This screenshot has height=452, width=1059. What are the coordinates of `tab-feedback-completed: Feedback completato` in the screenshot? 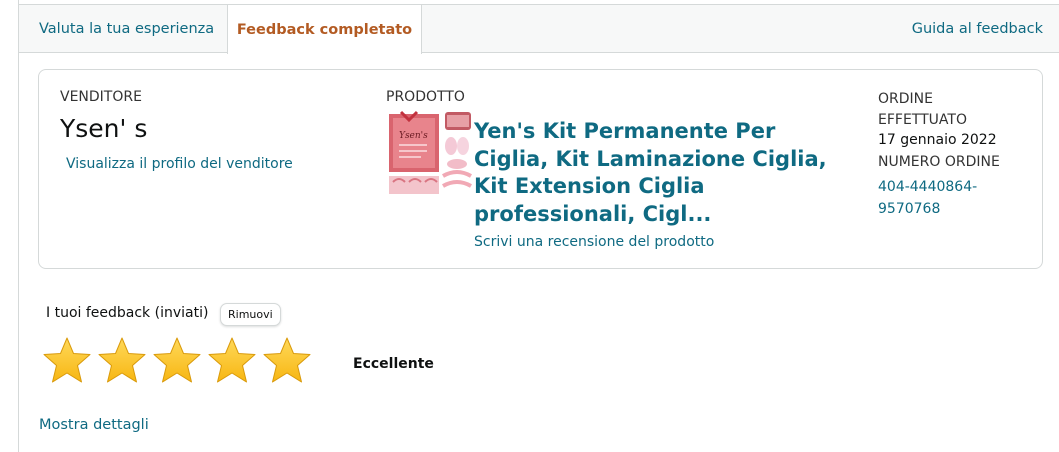 It's located at (324, 29).